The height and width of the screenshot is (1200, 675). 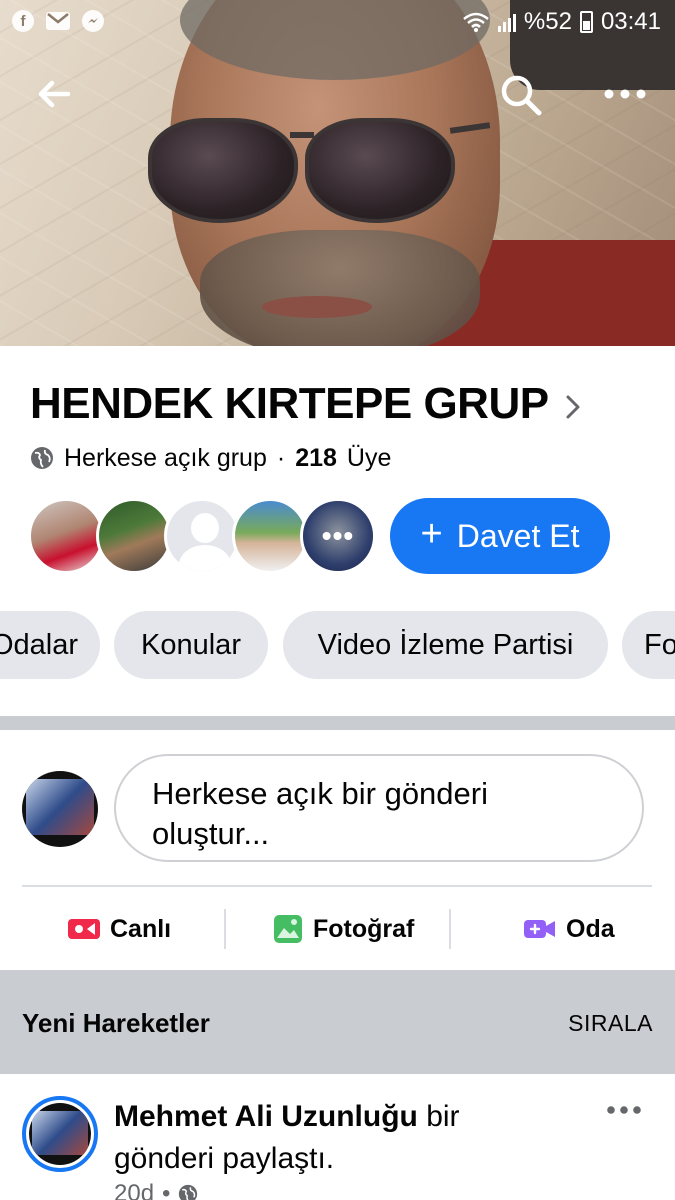 I want to click on tab-watch-party: Video İzleme Partisi, so click(x=445, y=645).